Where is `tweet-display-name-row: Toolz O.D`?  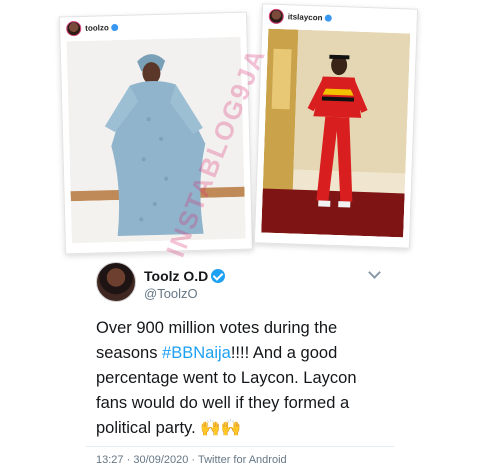 tweet-display-name-row: Toolz O.D is located at coordinates (185, 276).